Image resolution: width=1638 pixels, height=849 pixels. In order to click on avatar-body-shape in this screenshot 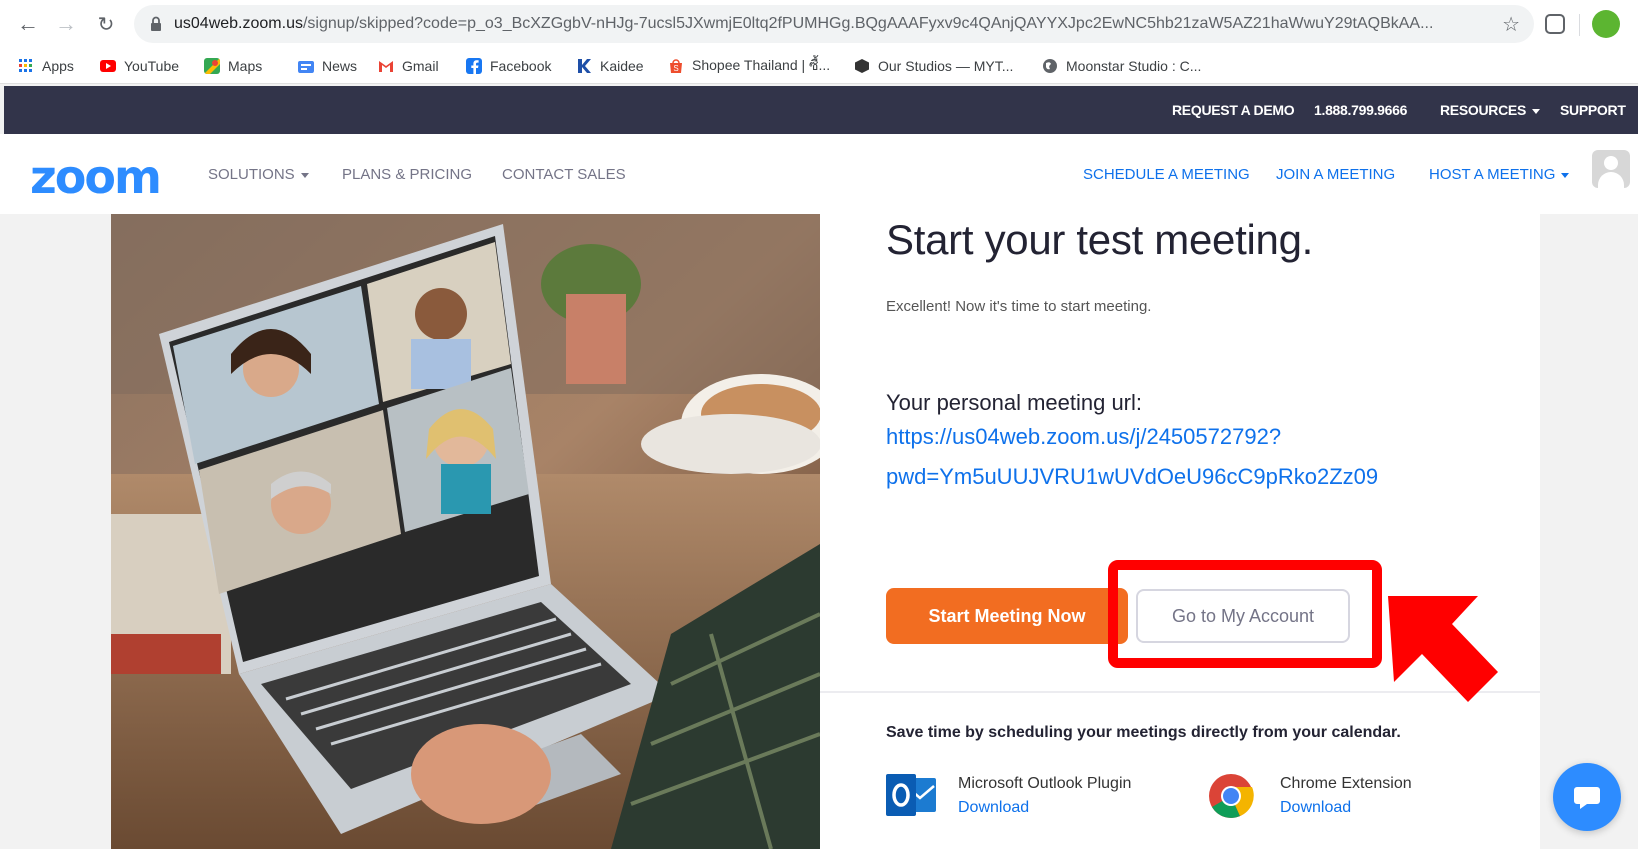, I will do `click(1611, 180)`.